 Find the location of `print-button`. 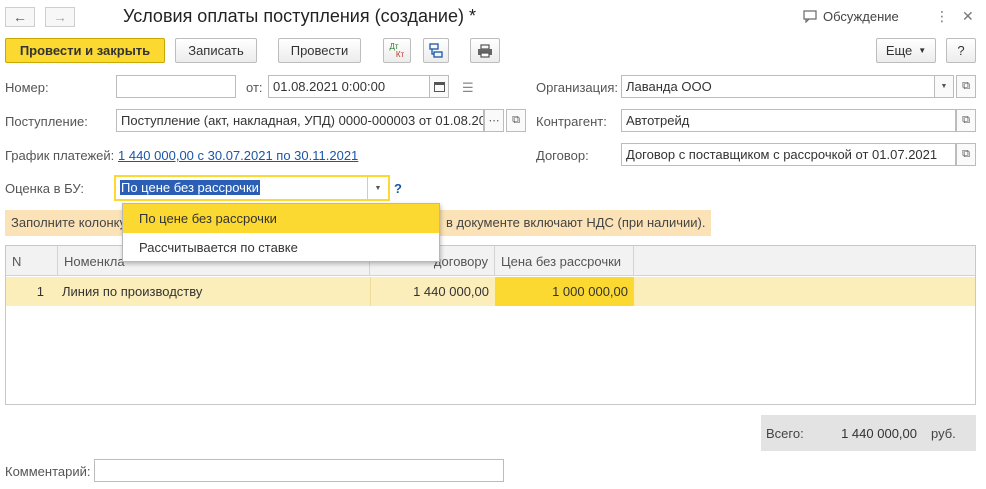

print-button is located at coordinates (485, 50).